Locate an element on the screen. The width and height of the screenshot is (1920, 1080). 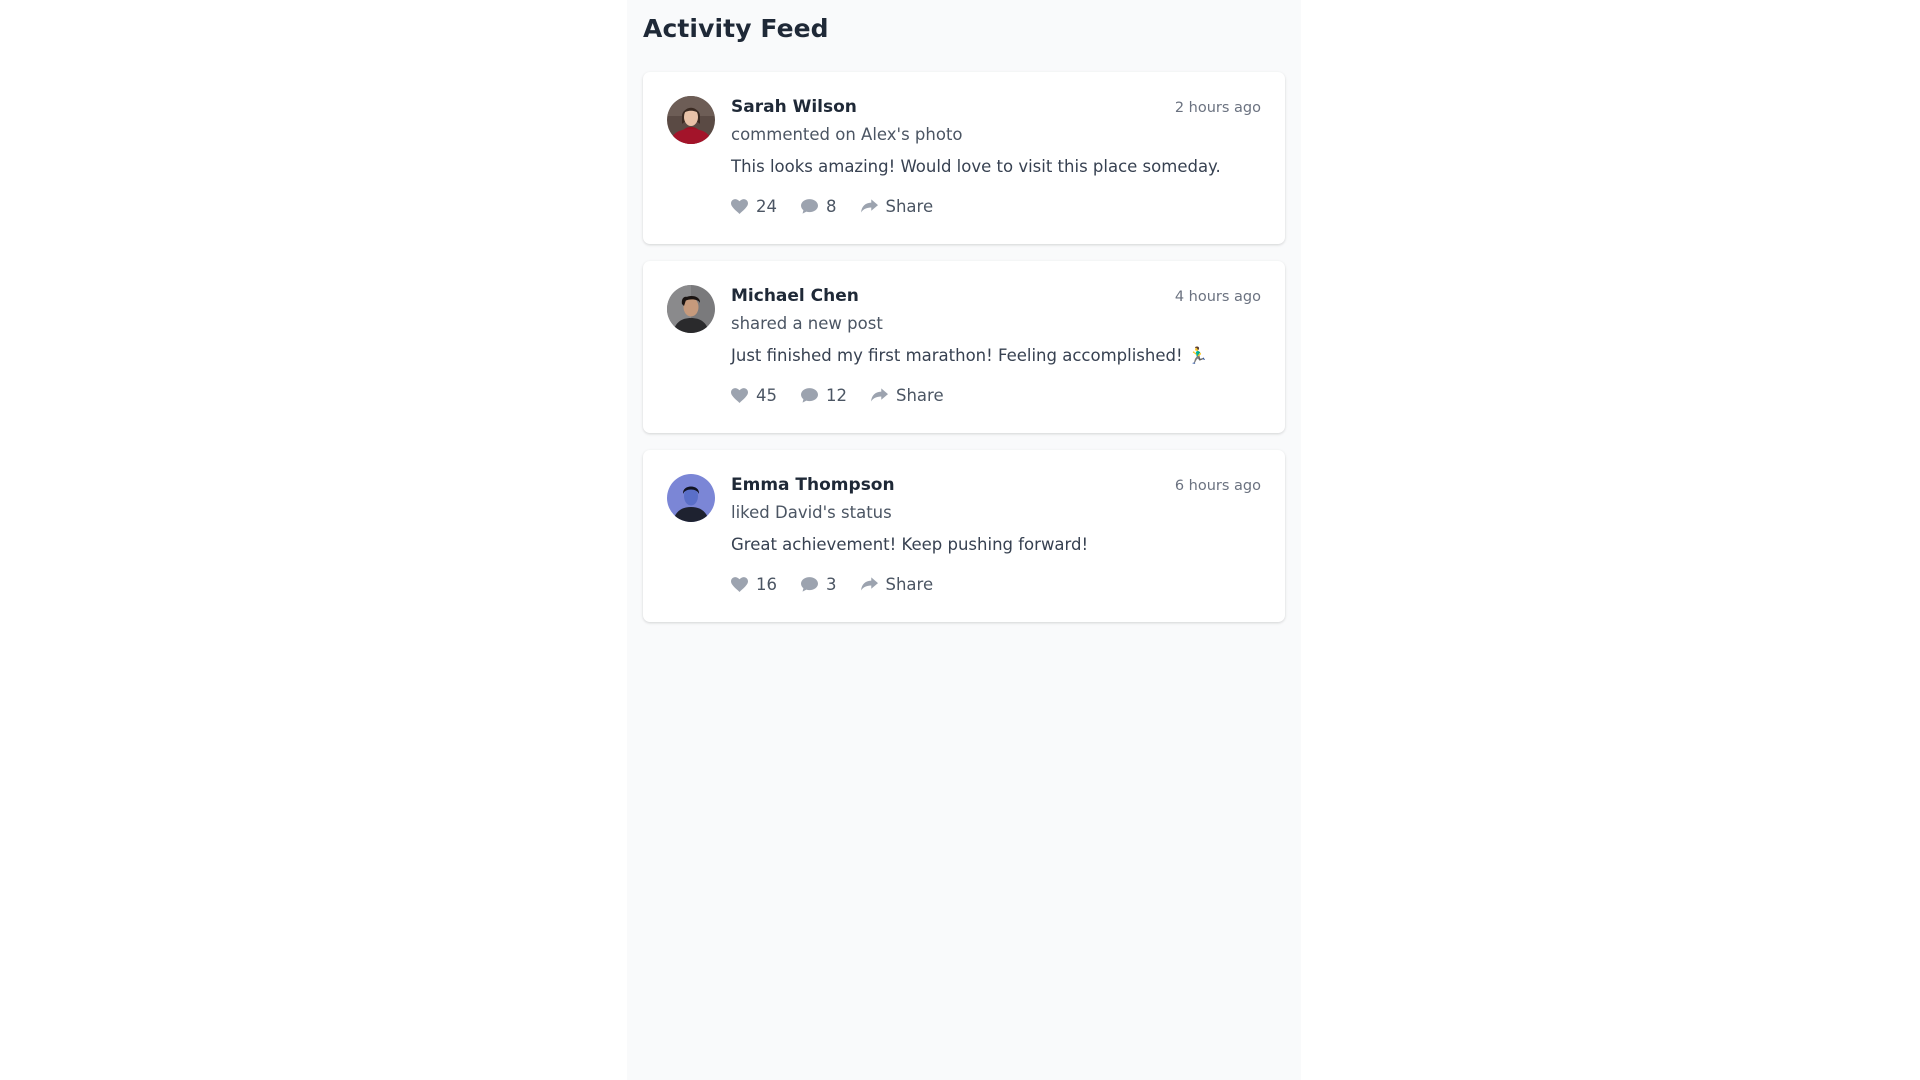
user-name: Emma Thompson is located at coordinates (813, 485).